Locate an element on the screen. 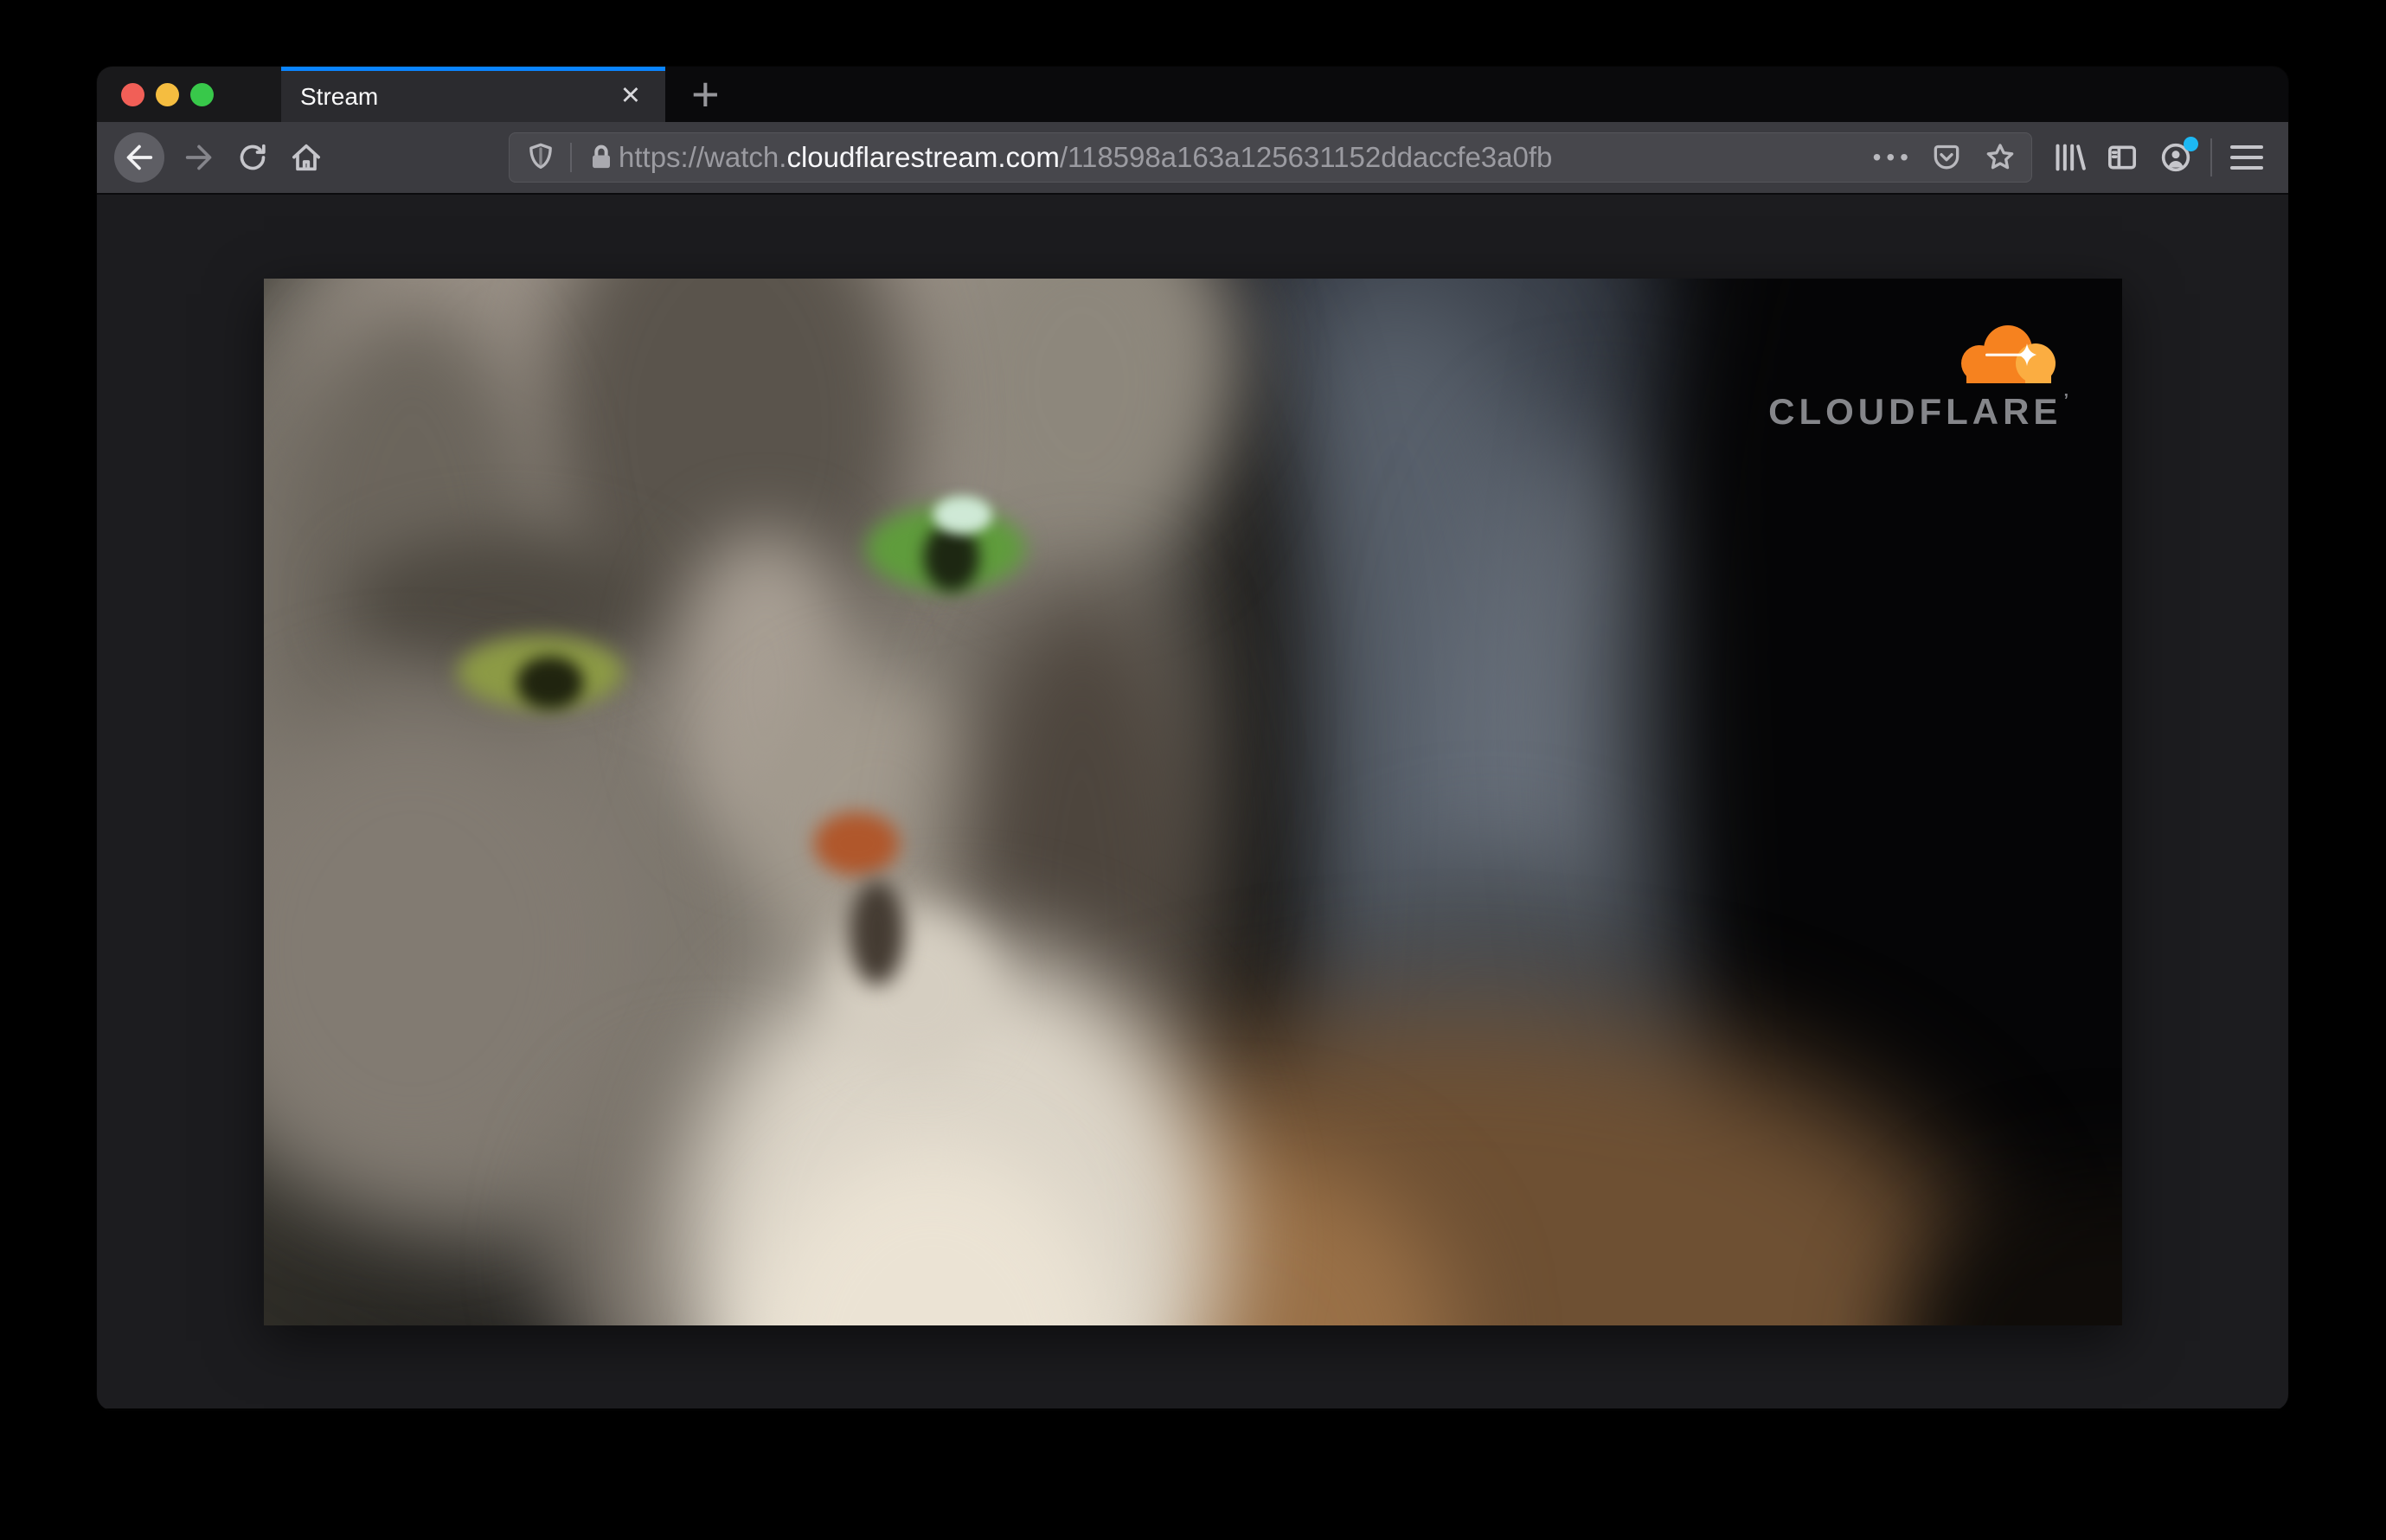 This screenshot has height=1540, width=2386. reload-button is located at coordinates (252, 157).